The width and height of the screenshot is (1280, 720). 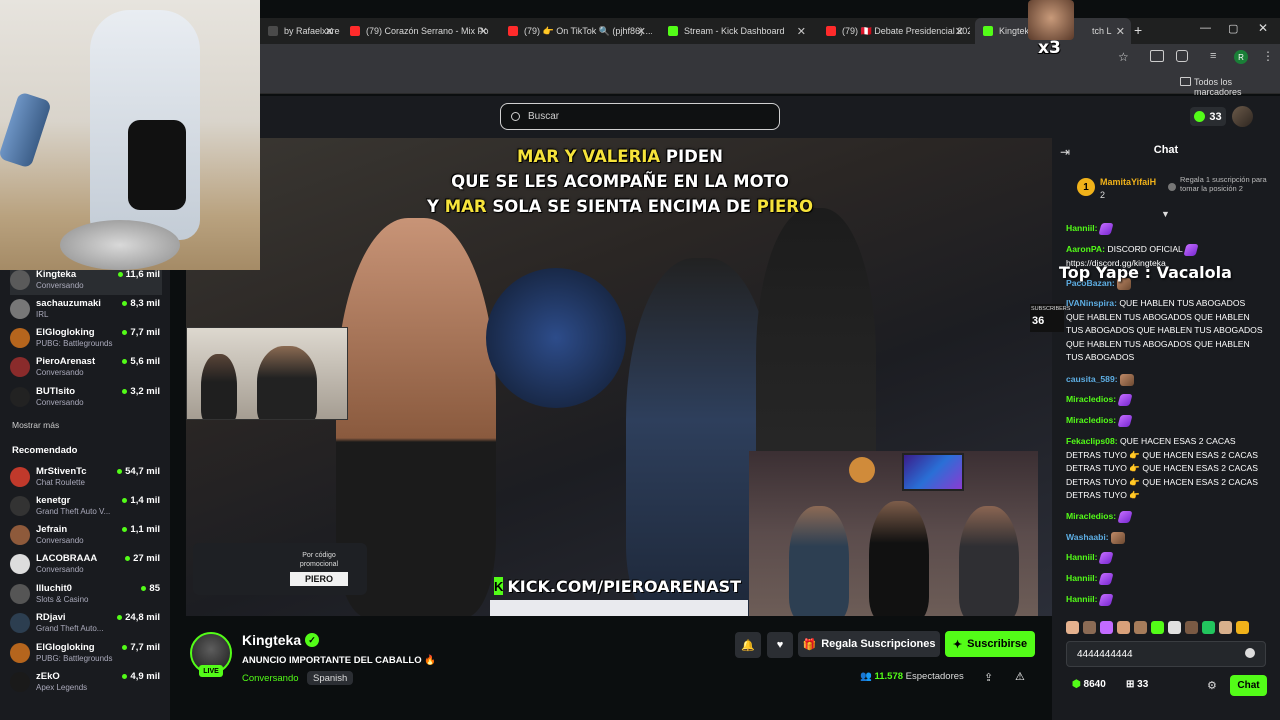 I want to click on channel-viewers: 54,7 mil, so click(x=138, y=471).